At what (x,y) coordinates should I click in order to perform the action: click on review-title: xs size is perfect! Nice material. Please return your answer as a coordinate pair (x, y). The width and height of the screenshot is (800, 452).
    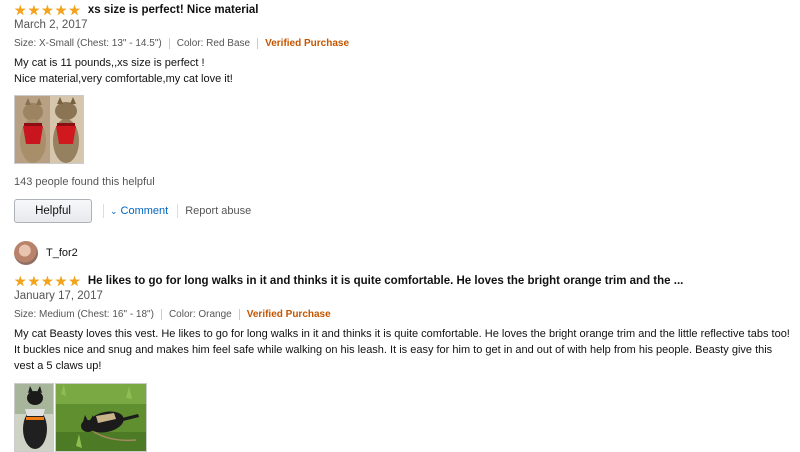
    Looking at the image, I should click on (173, 10).